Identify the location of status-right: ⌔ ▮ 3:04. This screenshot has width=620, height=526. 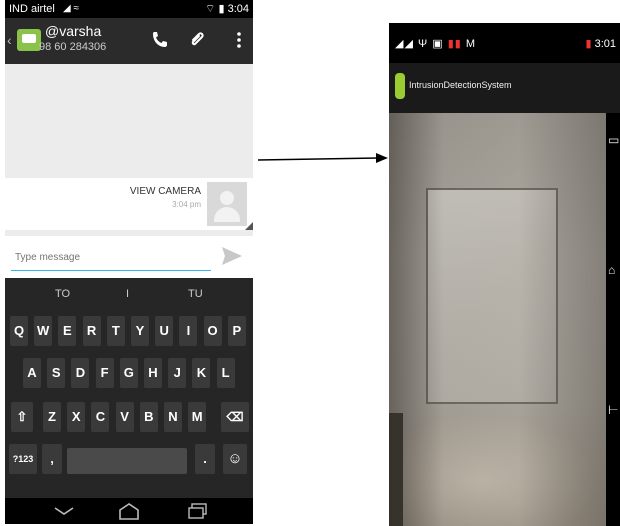
(227, 9).